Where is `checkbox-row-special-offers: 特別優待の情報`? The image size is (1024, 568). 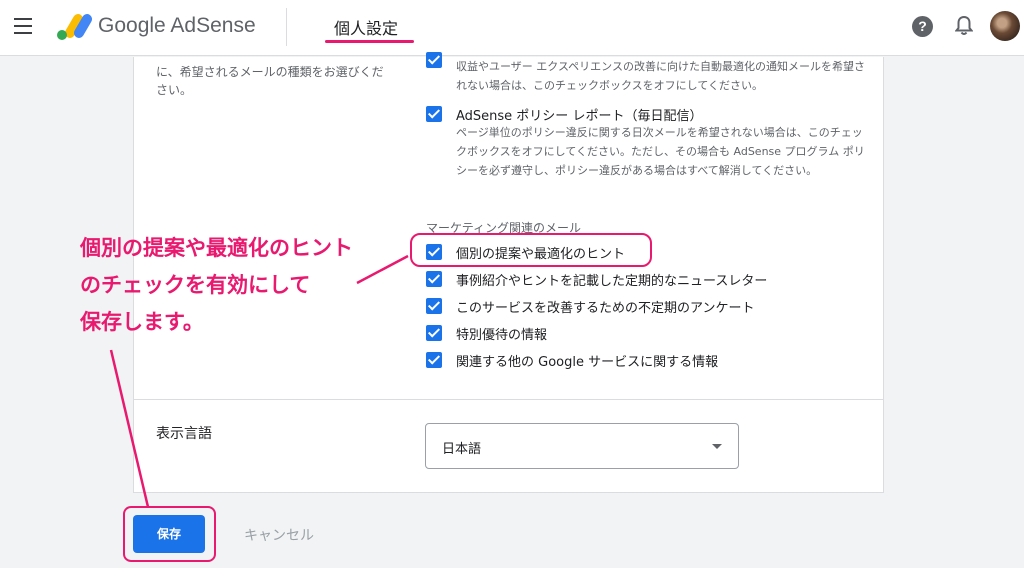 checkbox-row-special-offers: 特別優待の情報 is located at coordinates (626, 334).